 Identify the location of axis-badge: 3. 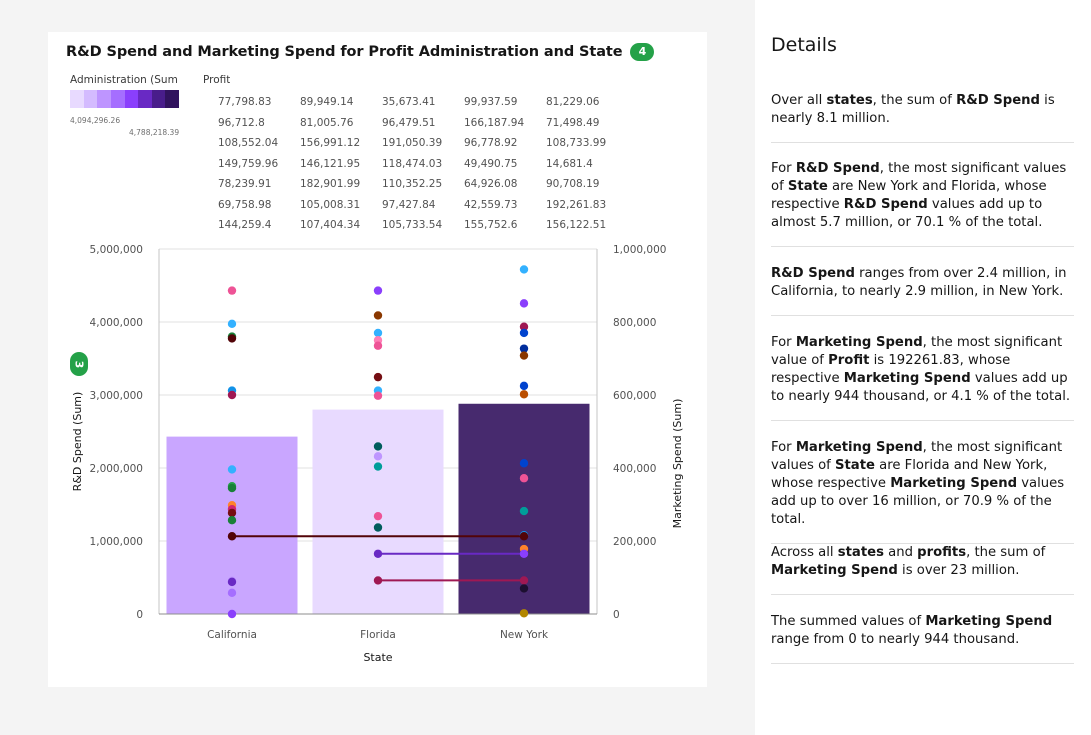
(79, 364).